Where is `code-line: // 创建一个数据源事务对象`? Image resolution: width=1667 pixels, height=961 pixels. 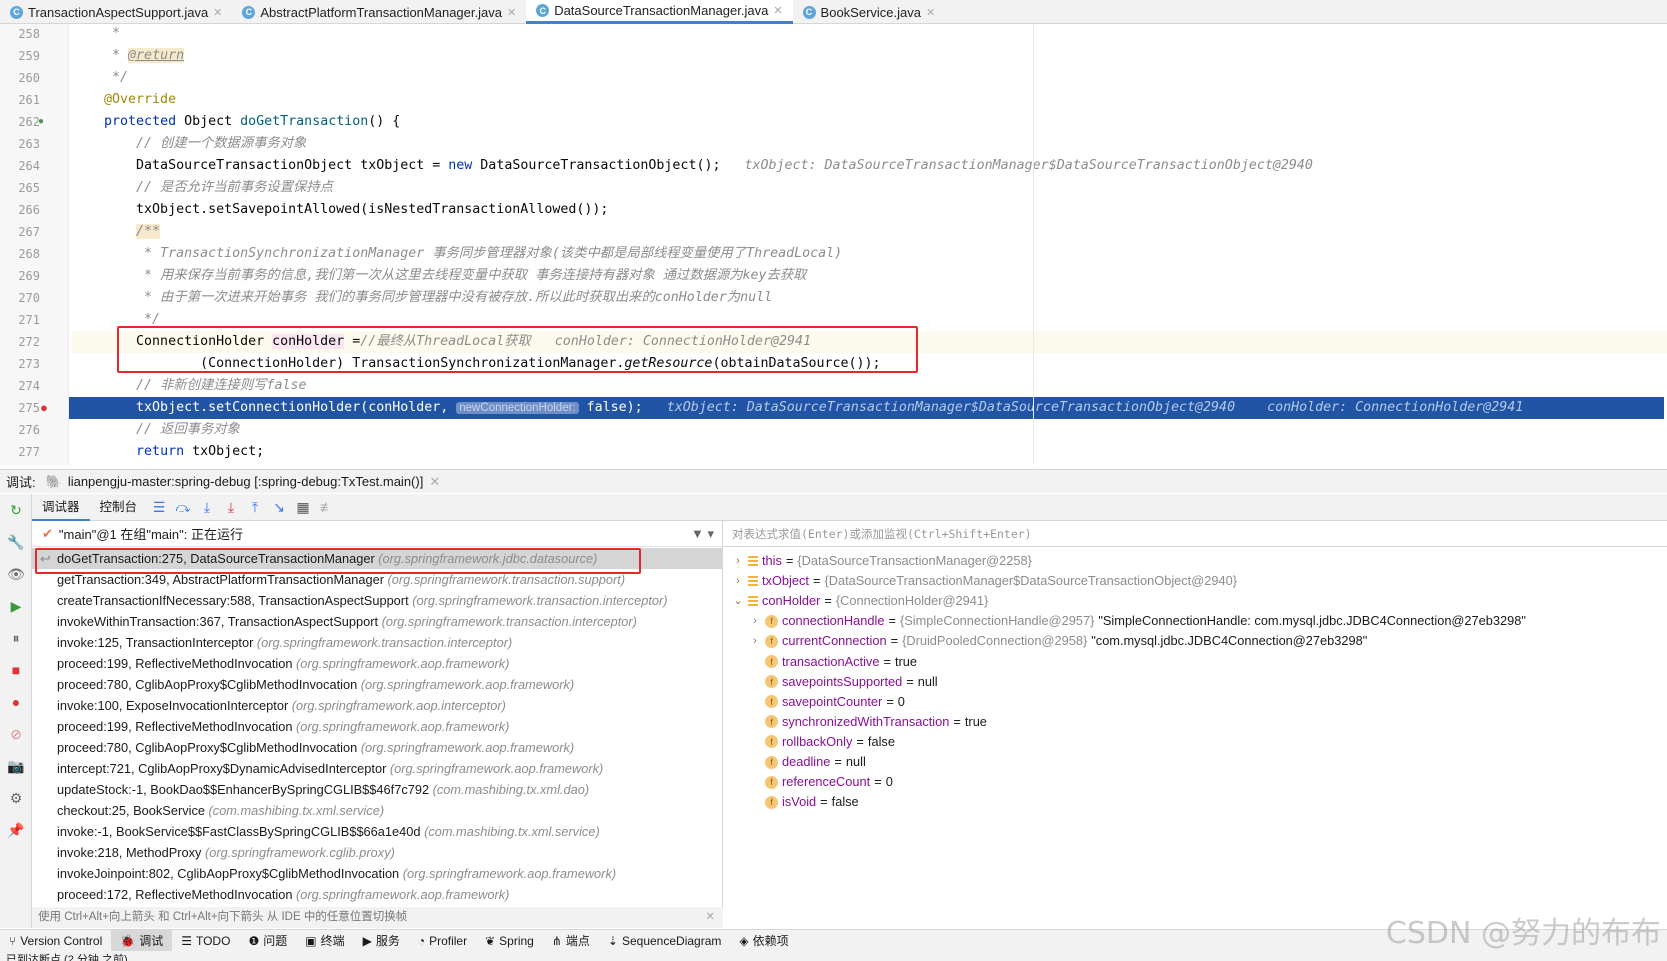
code-line: // 创建一个数据源事务对象 is located at coordinates (869, 144).